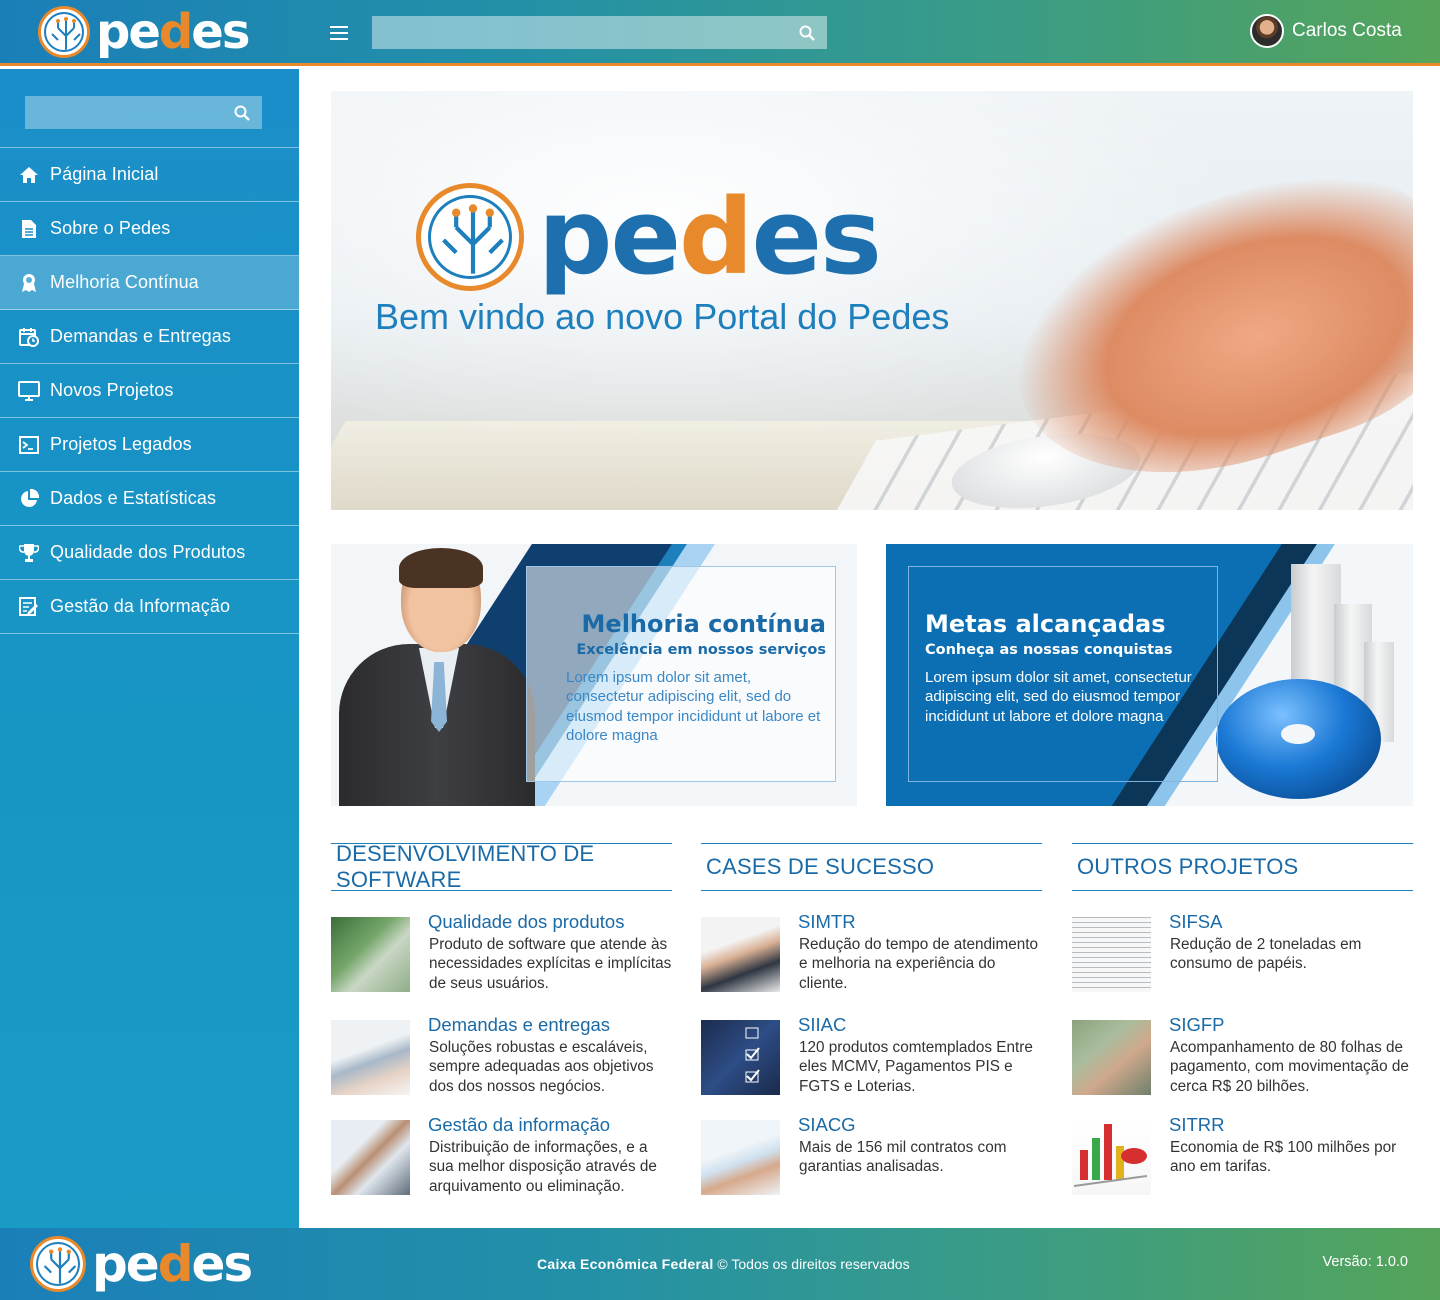 The height and width of the screenshot is (1300, 1440). I want to click on sidebar-item-pagina-inicial: Página Inicial, so click(149, 175).